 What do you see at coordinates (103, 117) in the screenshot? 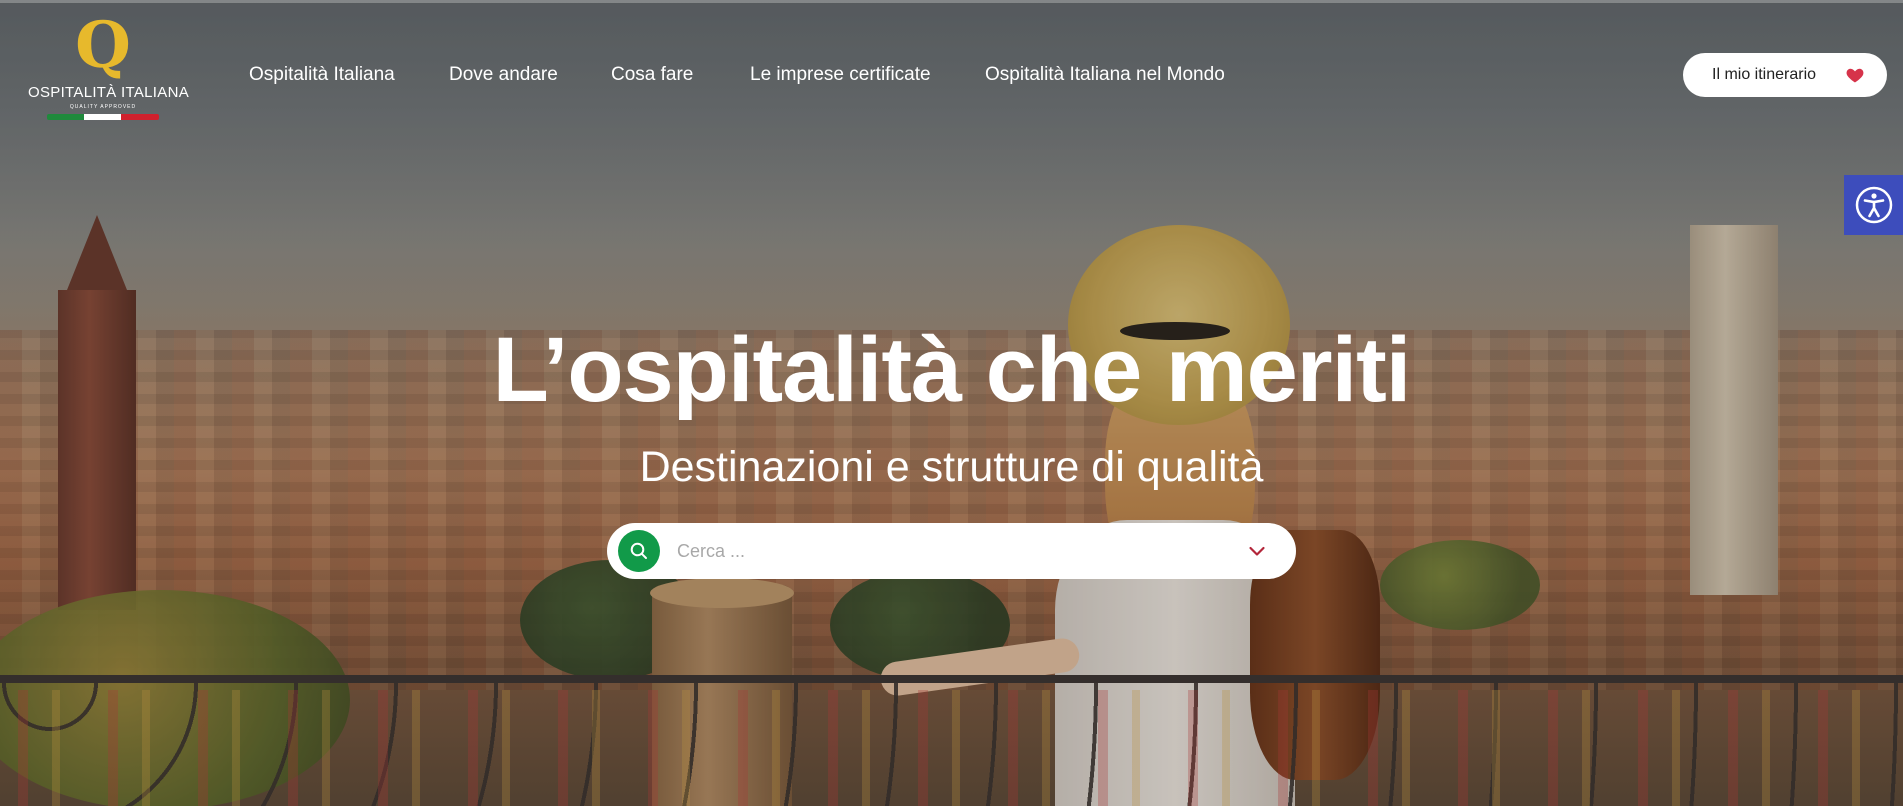
I see `logo-flag-stripe` at bounding box center [103, 117].